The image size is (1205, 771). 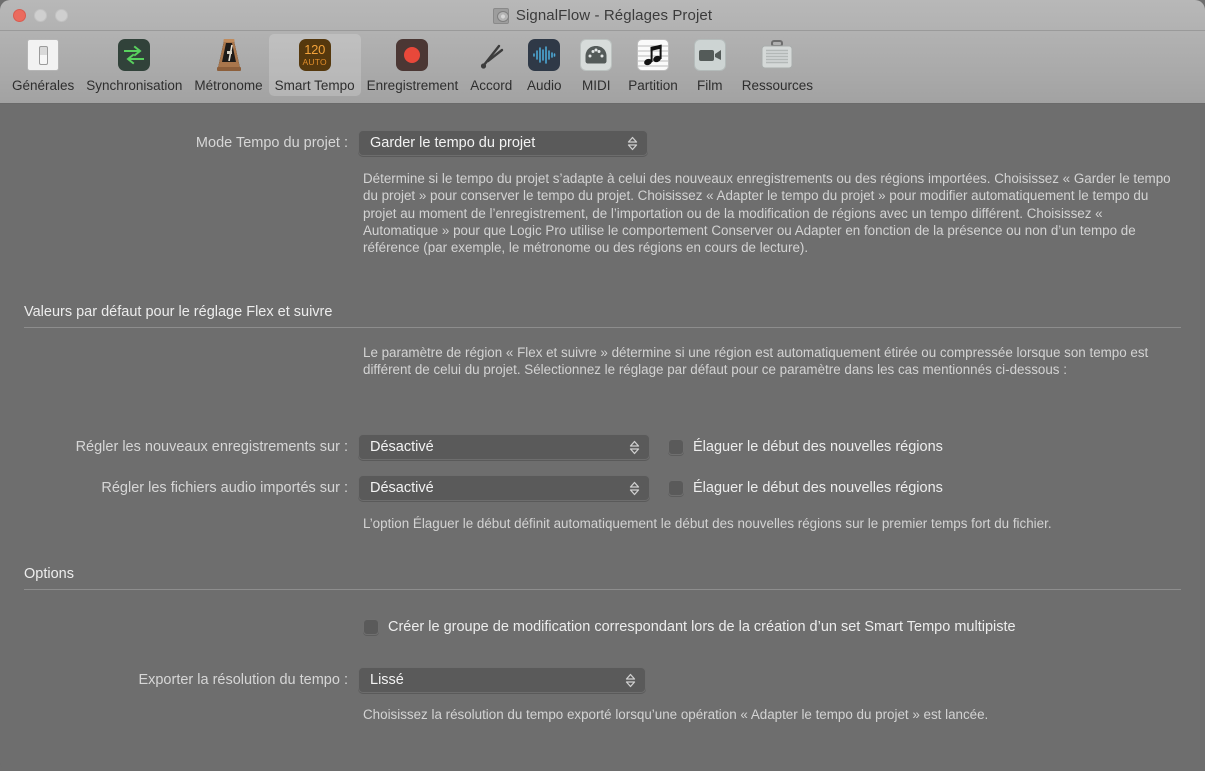 I want to click on tempo-mode-label: Mode Tempo du projet :, so click(x=271, y=143).